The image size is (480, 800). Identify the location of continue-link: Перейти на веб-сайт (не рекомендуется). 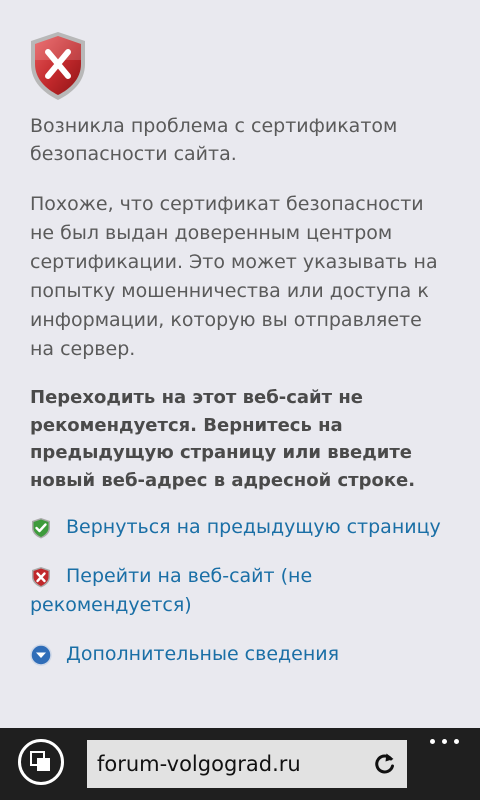
(240, 591).